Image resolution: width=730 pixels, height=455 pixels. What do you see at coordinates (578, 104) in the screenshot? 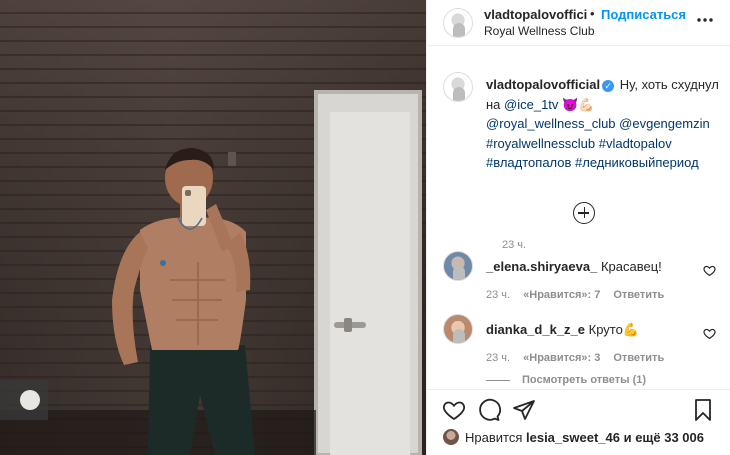
I see `caption-emoji: 😈💪🏻` at bounding box center [578, 104].